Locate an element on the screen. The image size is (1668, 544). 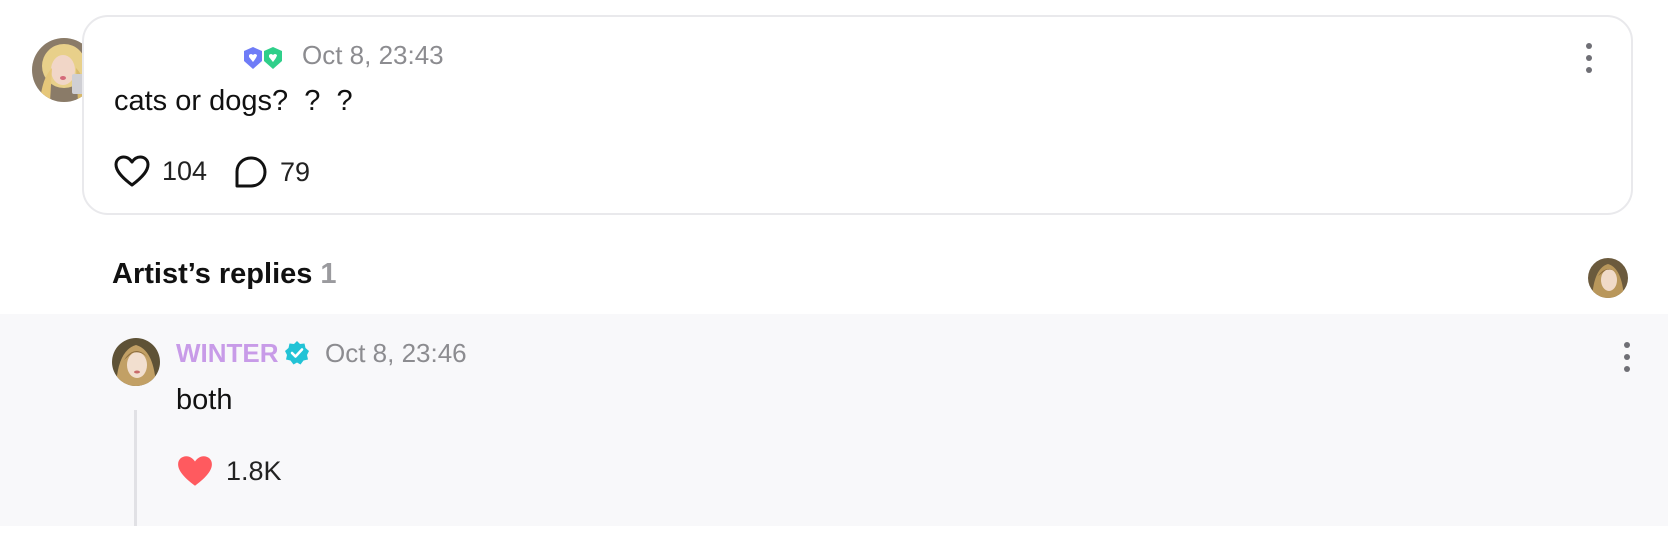
heart-outline-icon is located at coordinates (132, 171).